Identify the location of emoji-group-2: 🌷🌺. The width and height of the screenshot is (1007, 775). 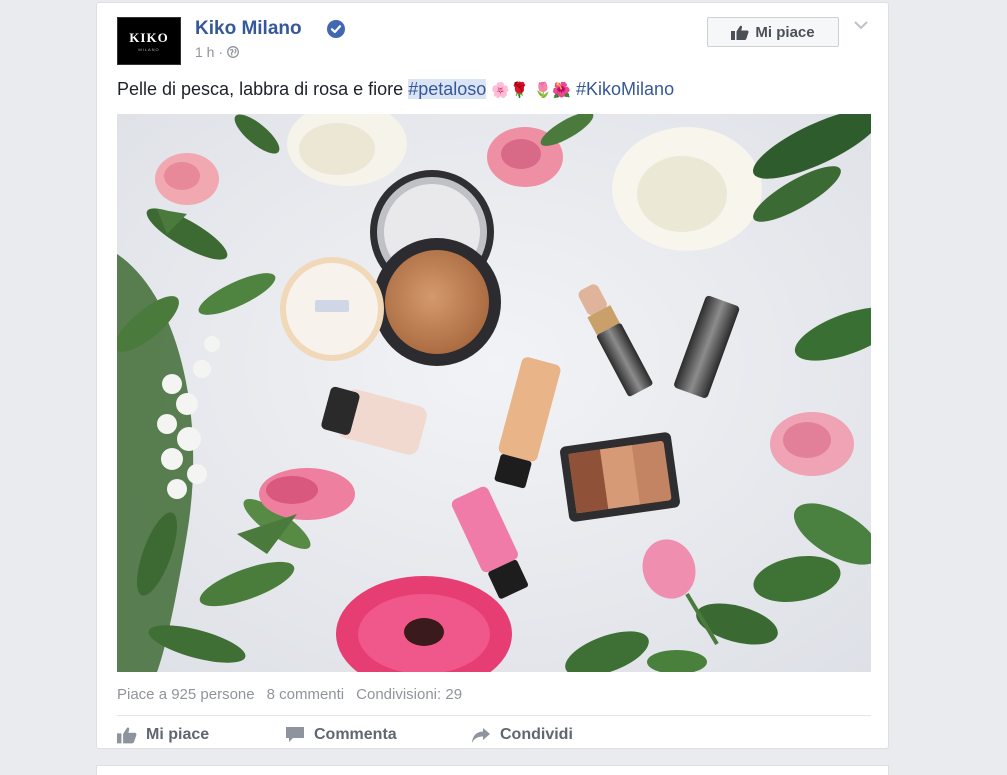
(552, 90).